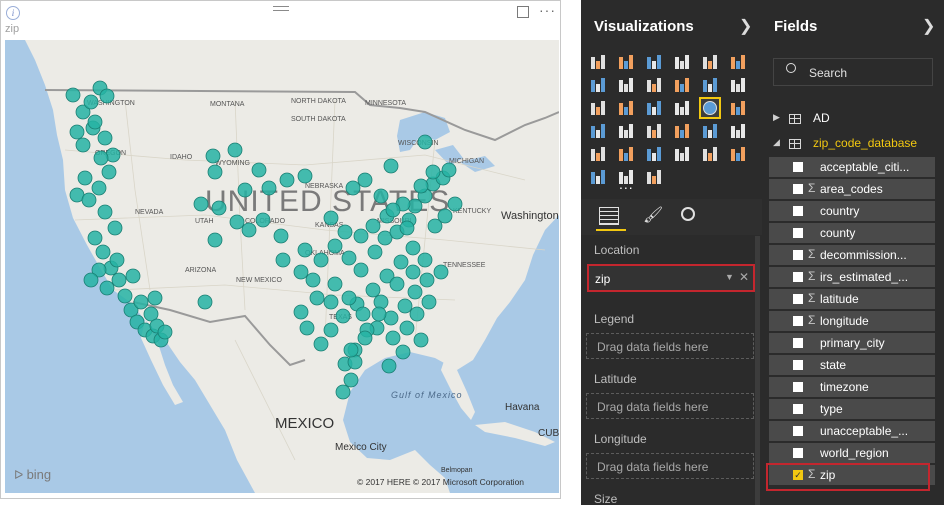 The width and height of the screenshot is (944, 506). I want to click on 100-column-icon, so click(738, 62).